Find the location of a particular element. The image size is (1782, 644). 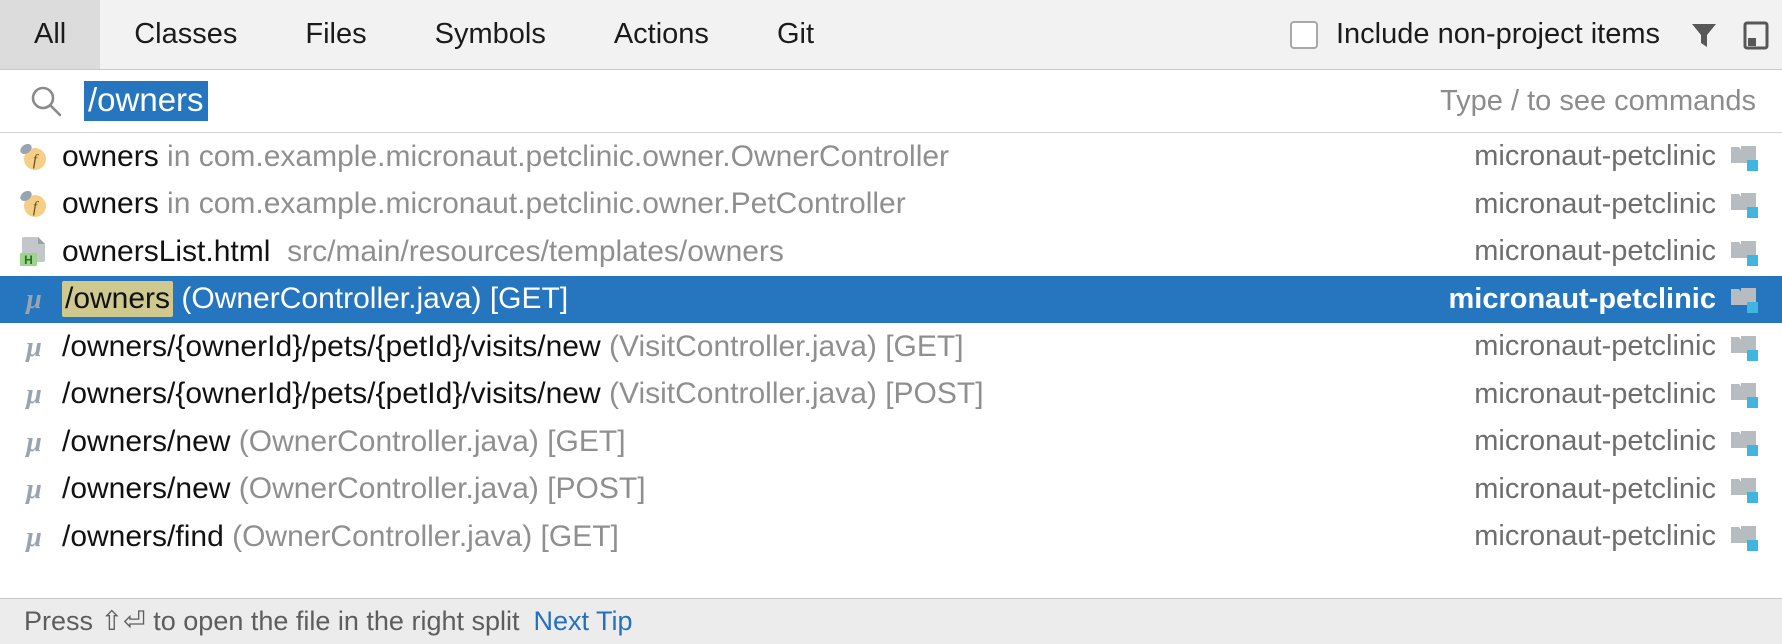

search-commands-hint: Type / to see commands is located at coordinates (1598, 100).